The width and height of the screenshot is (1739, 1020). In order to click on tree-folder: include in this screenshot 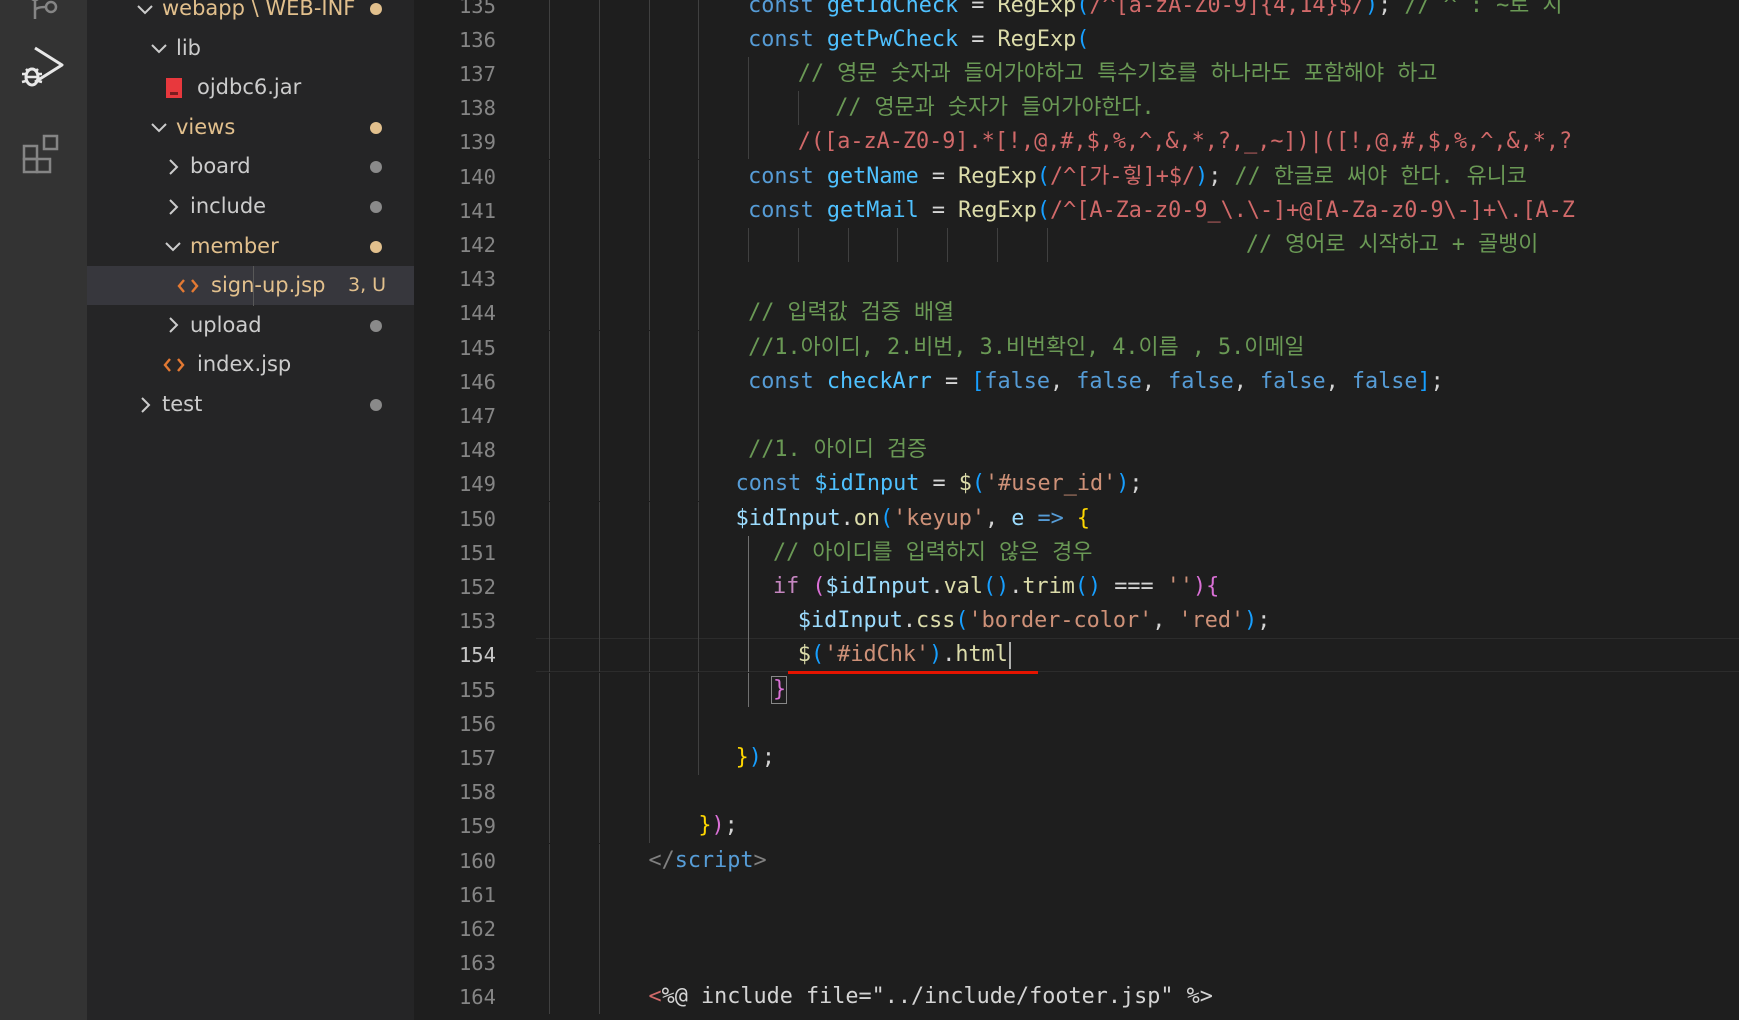, I will do `click(250, 206)`.